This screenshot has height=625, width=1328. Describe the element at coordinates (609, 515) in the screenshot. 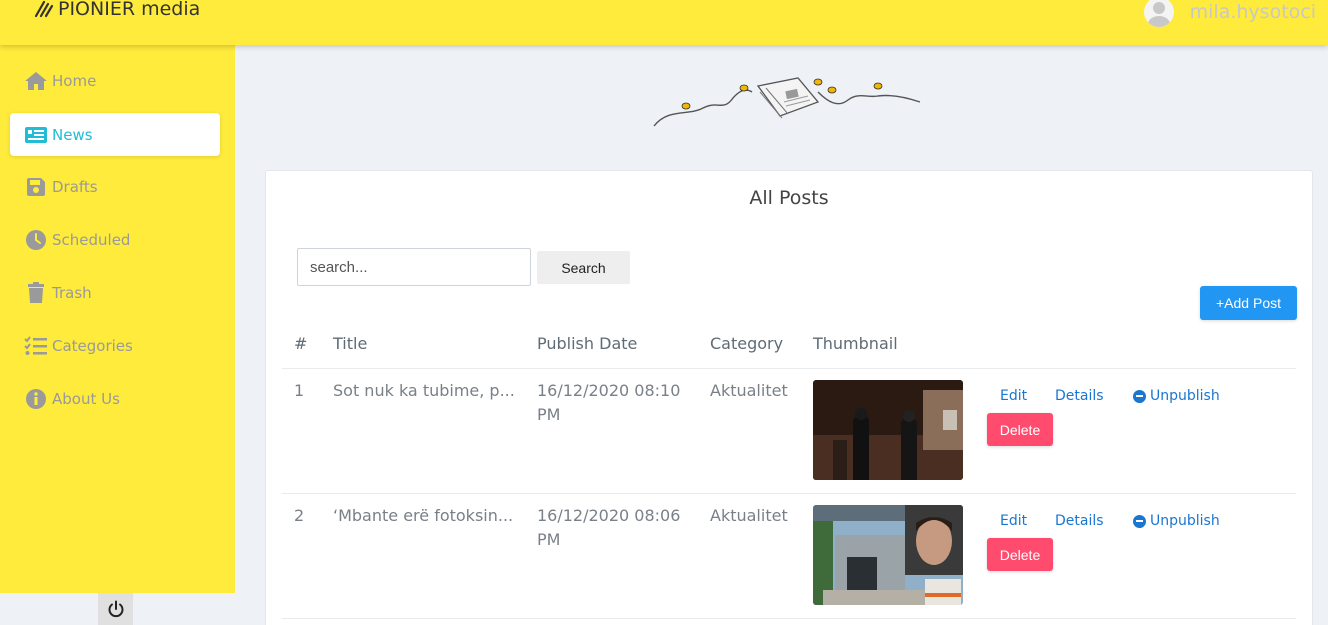

I see `publish-date-line: 16/12/2020 08:06` at that location.